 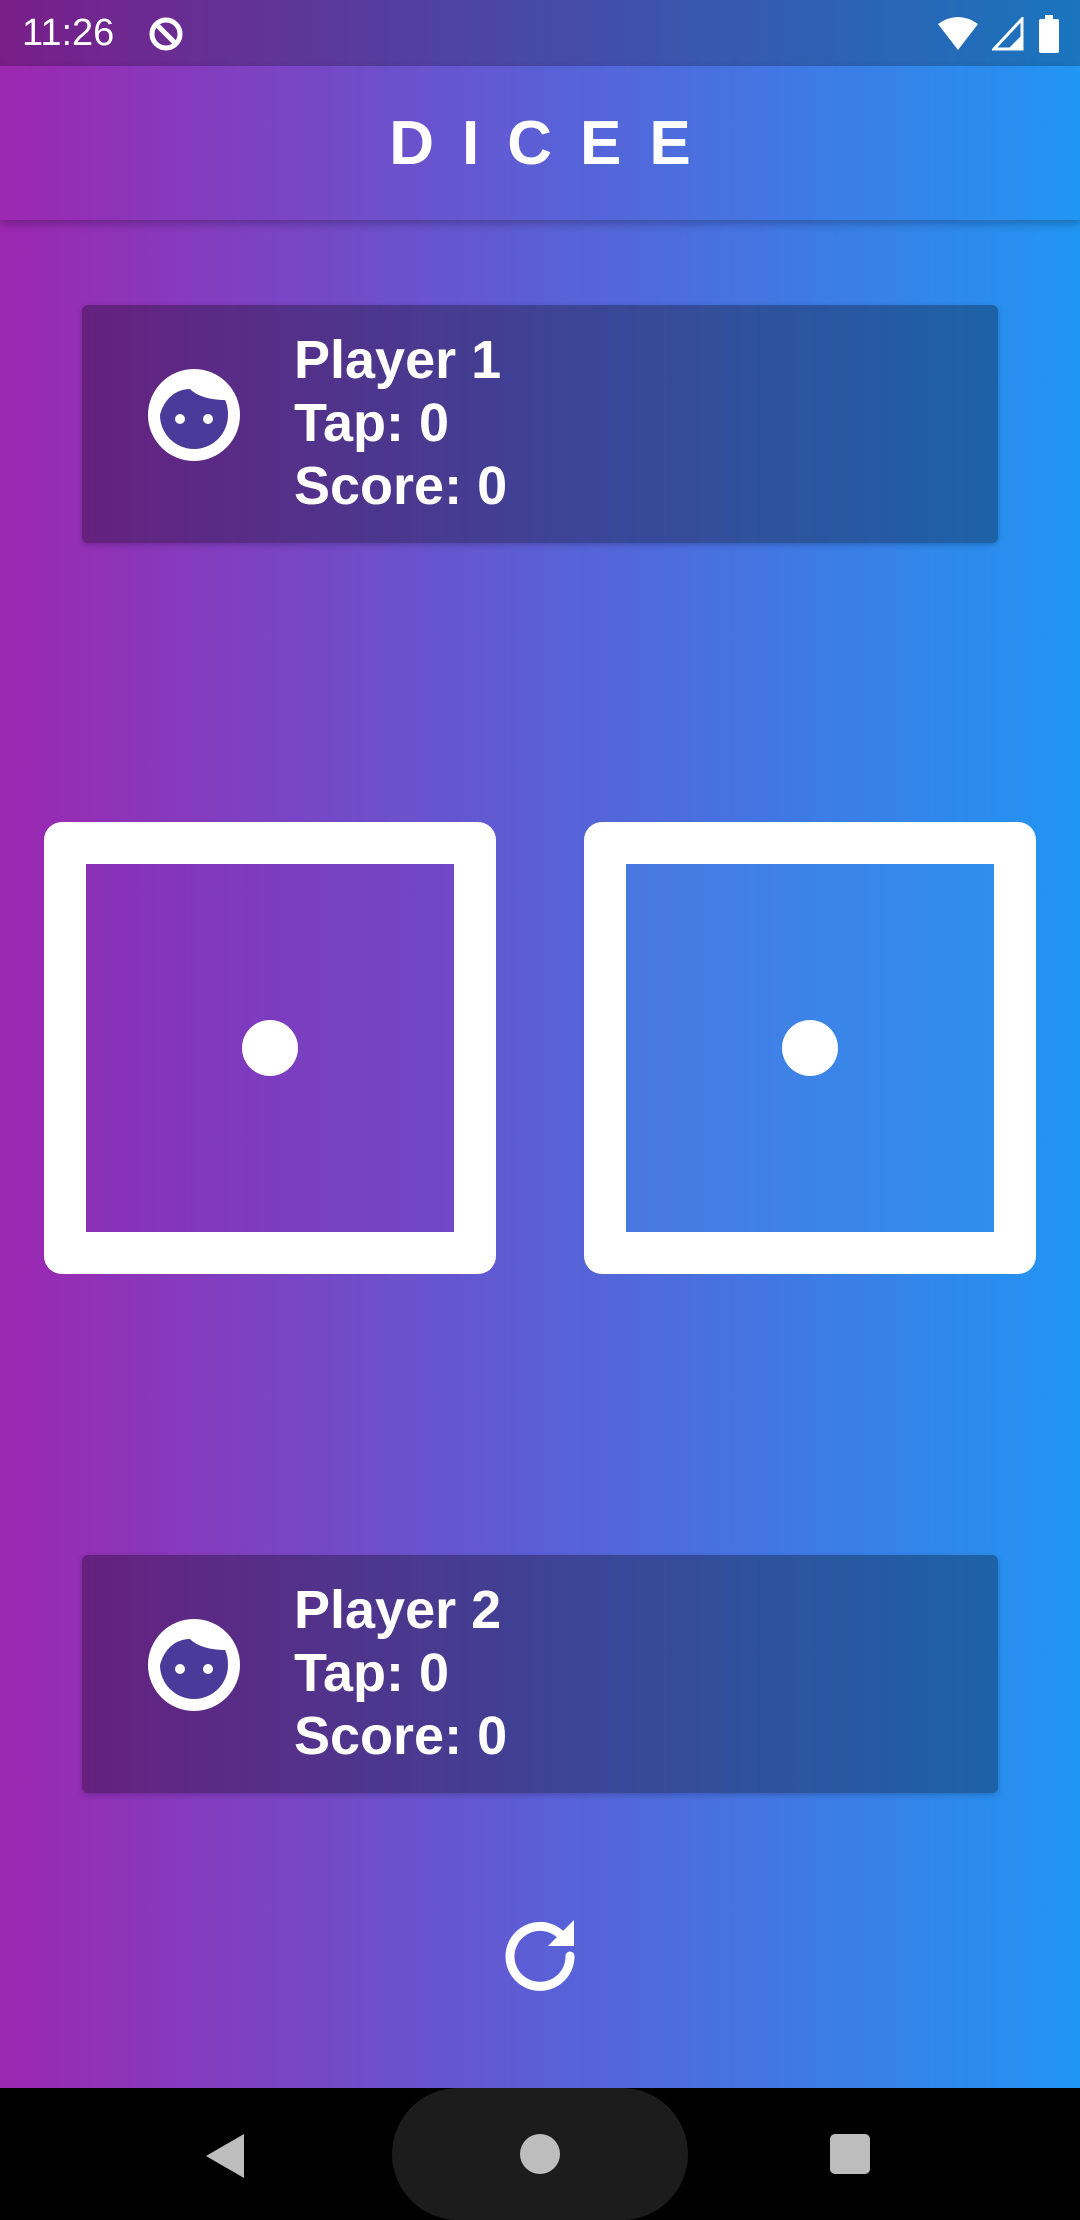 I want to click on player-1-info: Player 1 Tap: 0 Score: 0, so click(x=400, y=423).